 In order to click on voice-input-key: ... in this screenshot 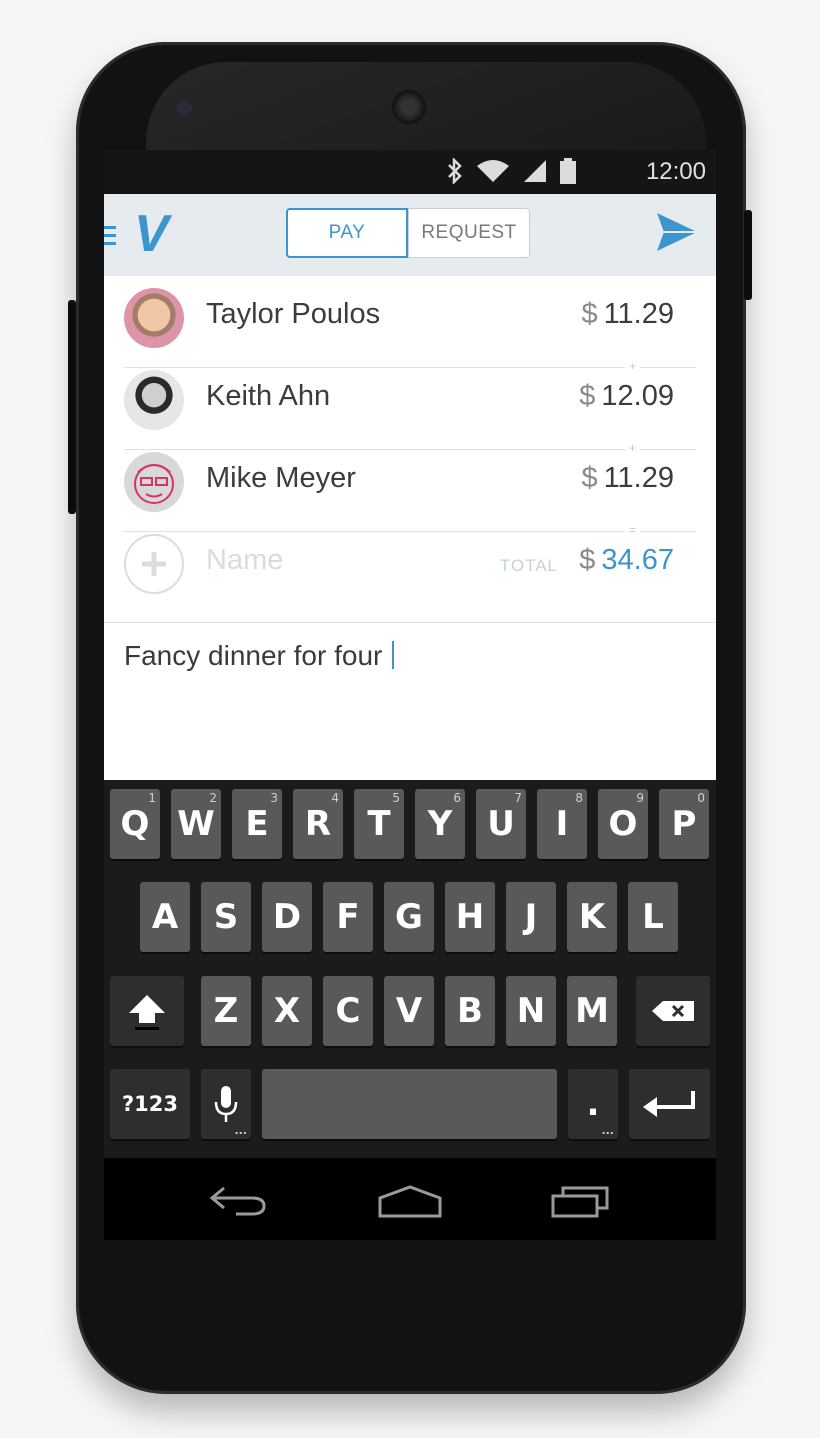, I will do `click(226, 1104)`.